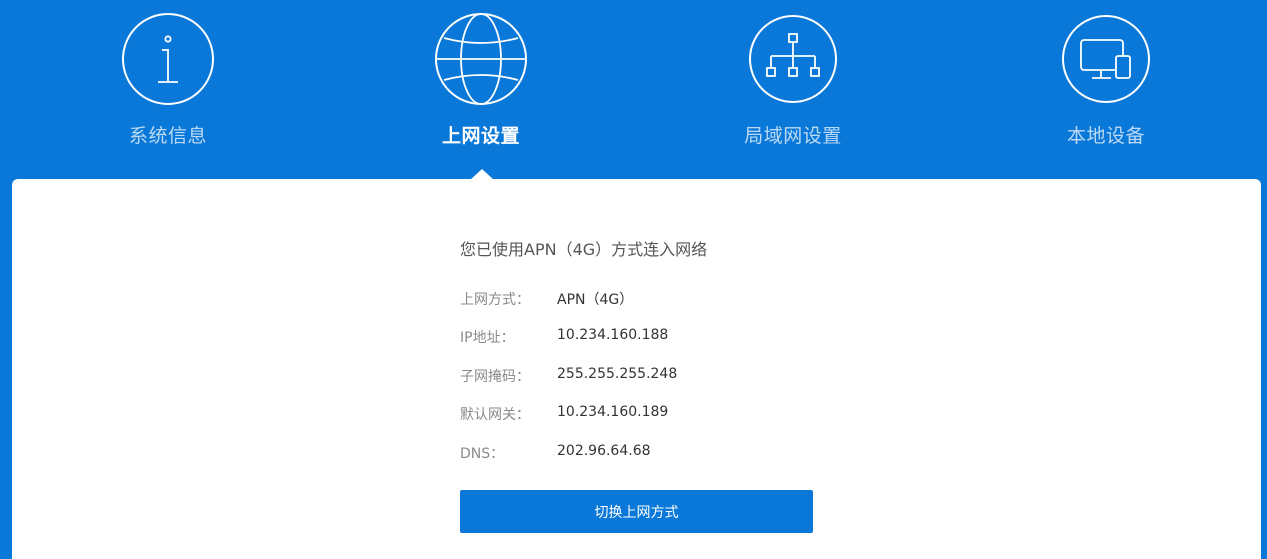  What do you see at coordinates (487, 338) in the screenshot?
I see `info-label: IP地址：` at bounding box center [487, 338].